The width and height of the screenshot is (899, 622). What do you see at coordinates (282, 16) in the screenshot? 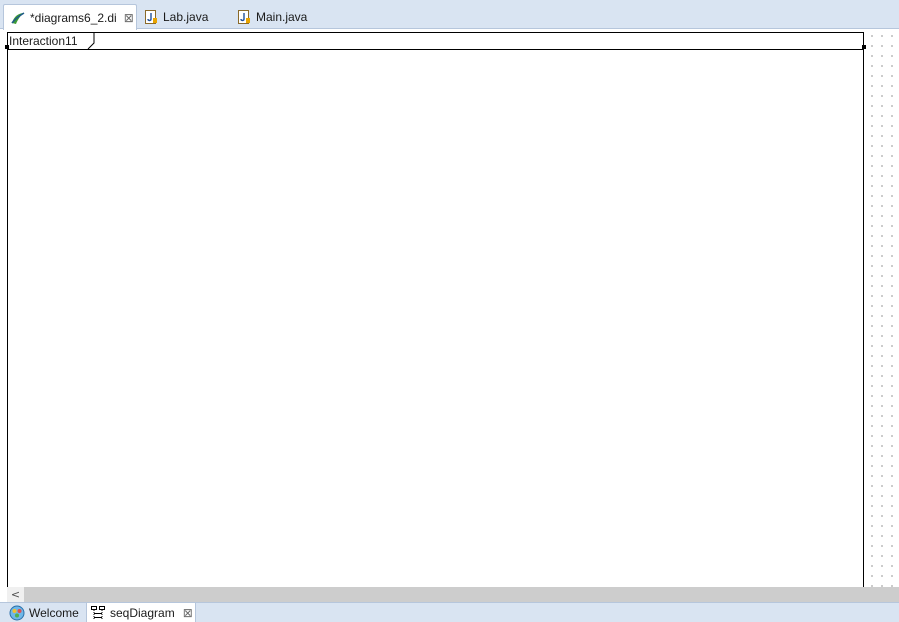
I see `tab-label: Main.java` at bounding box center [282, 16].